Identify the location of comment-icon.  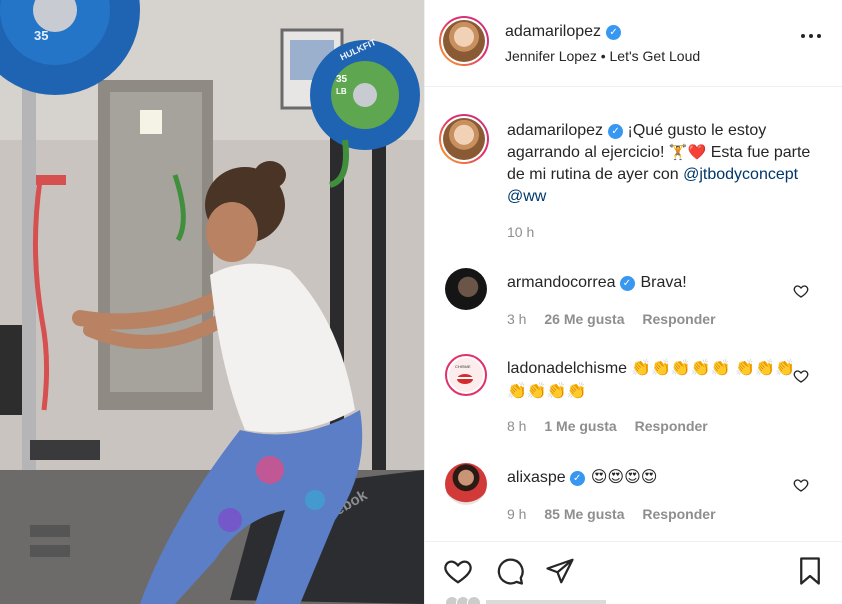
(510, 571).